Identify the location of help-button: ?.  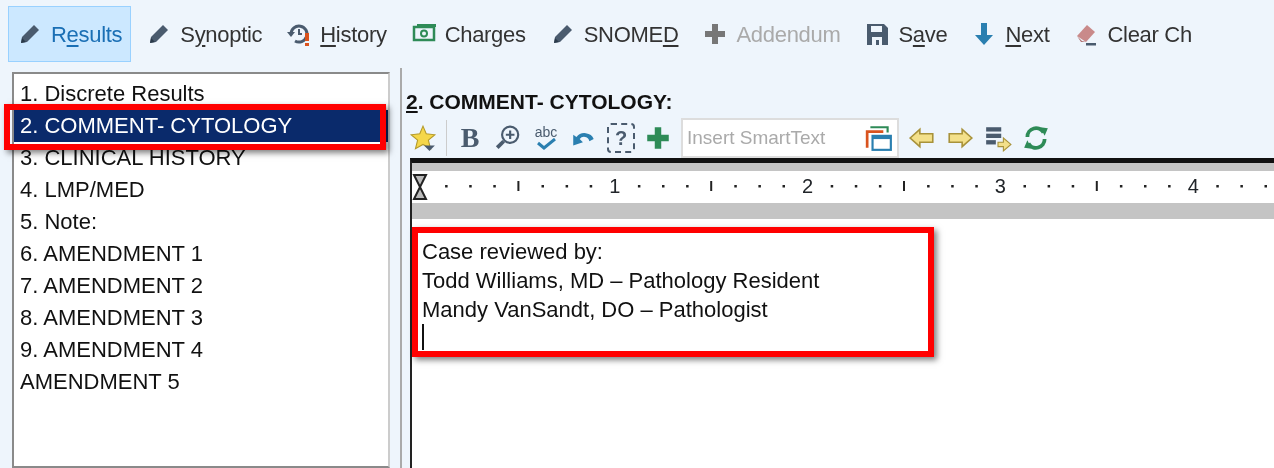
(621, 138).